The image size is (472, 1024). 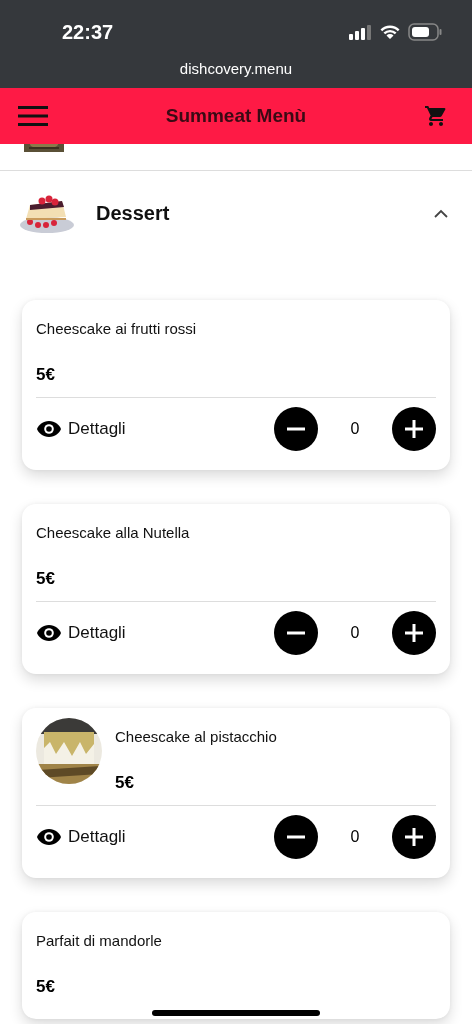 What do you see at coordinates (99, 940) in the screenshot?
I see `dish-name: Parfait di mandorle` at bounding box center [99, 940].